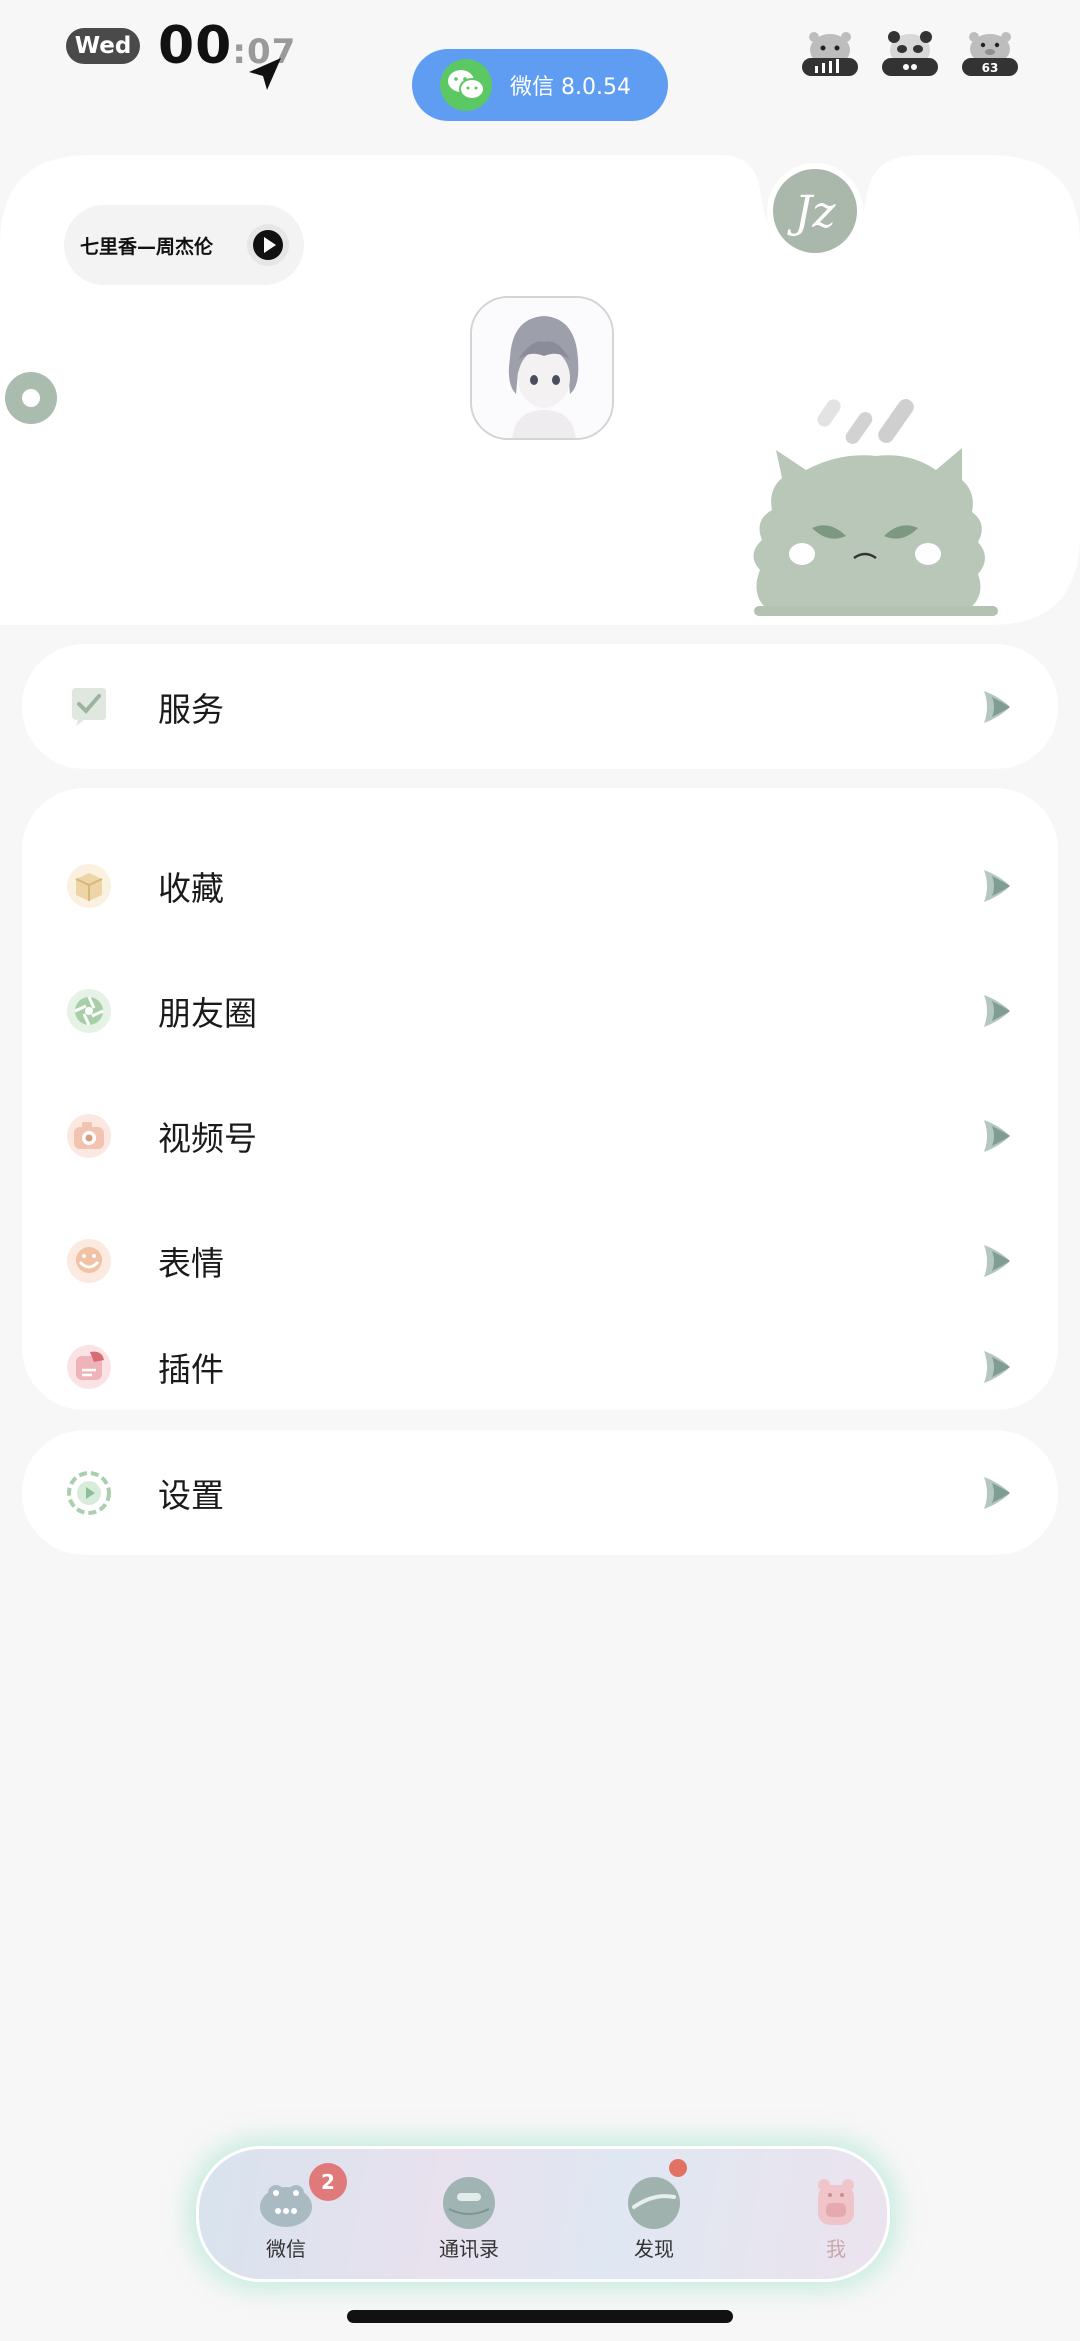  Describe the element at coordinates (812, 212) in the screenshot. I see `svg-text: Jz` at that location.